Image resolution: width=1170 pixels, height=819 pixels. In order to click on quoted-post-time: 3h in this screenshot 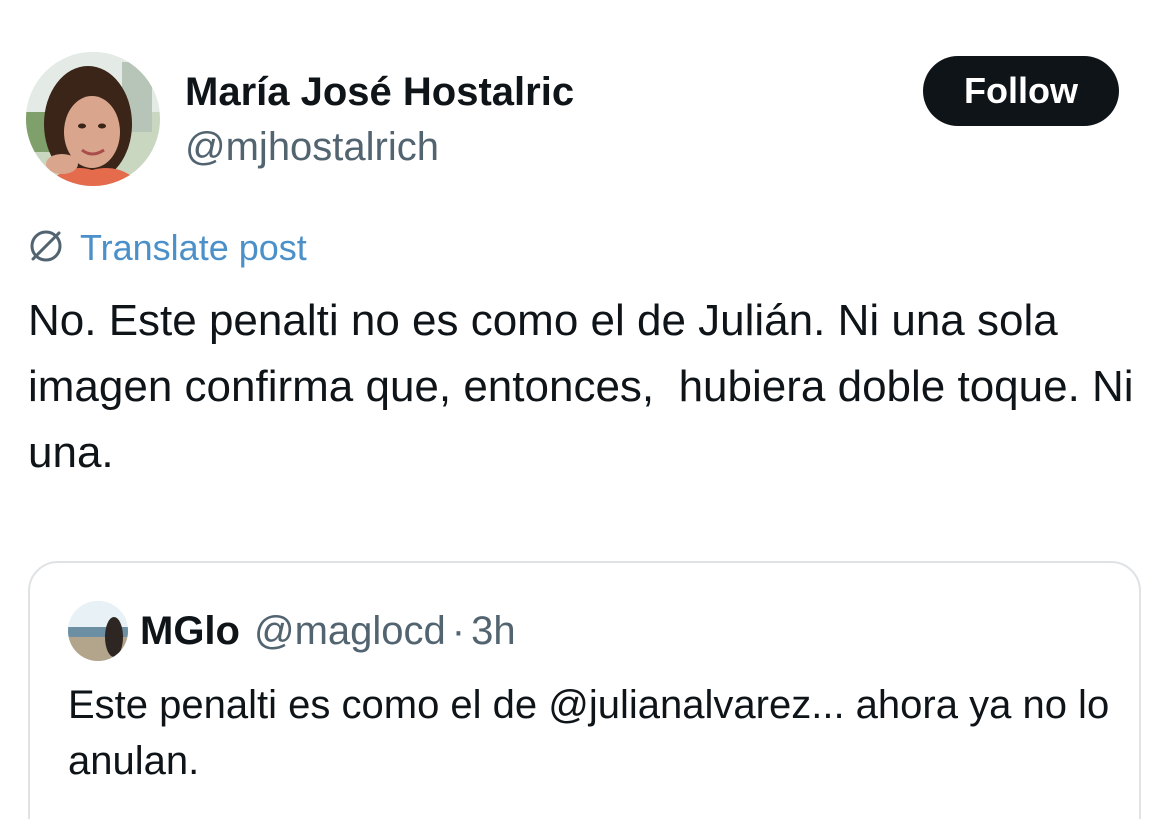, I will do `click(493, 631)`.